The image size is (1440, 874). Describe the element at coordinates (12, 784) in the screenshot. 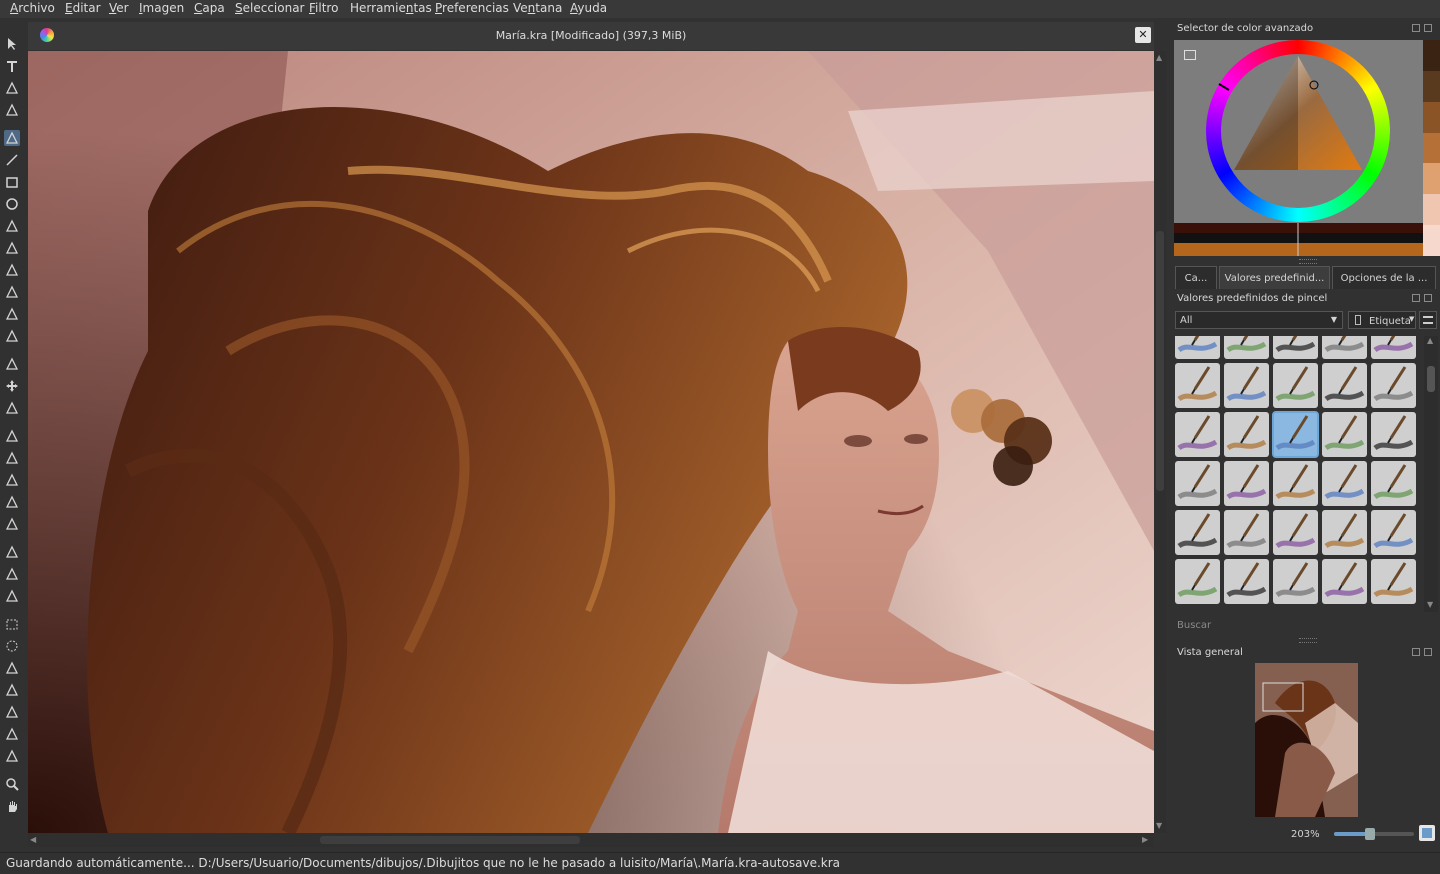

I see `zoom-icon` at that location.